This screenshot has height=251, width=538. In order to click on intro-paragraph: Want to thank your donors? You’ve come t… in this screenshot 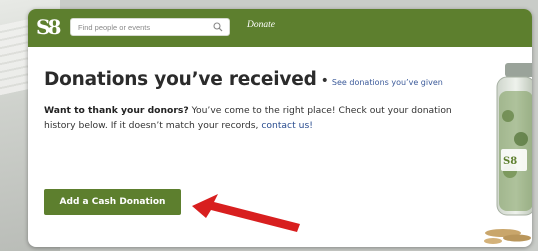, I will do `click(248, 118)`.